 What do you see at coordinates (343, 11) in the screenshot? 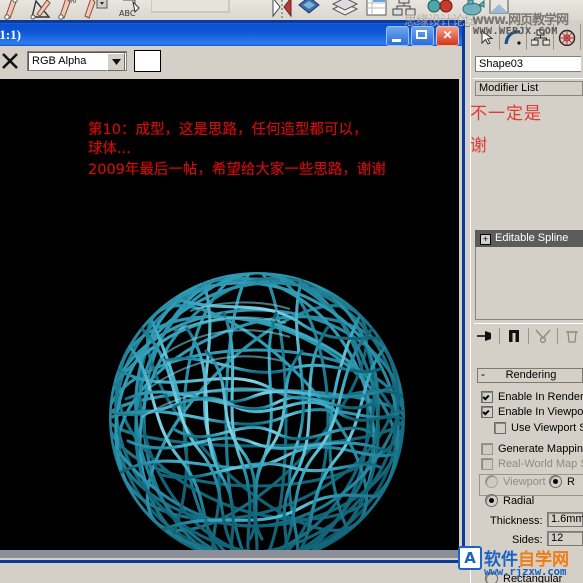
I see `layer-manager-icon` at bounding box center [343, 11].